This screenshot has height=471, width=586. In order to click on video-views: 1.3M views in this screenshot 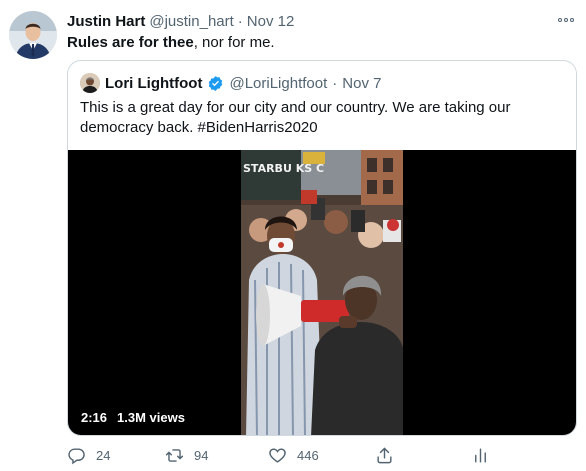, I will do `click(151, 417)`.